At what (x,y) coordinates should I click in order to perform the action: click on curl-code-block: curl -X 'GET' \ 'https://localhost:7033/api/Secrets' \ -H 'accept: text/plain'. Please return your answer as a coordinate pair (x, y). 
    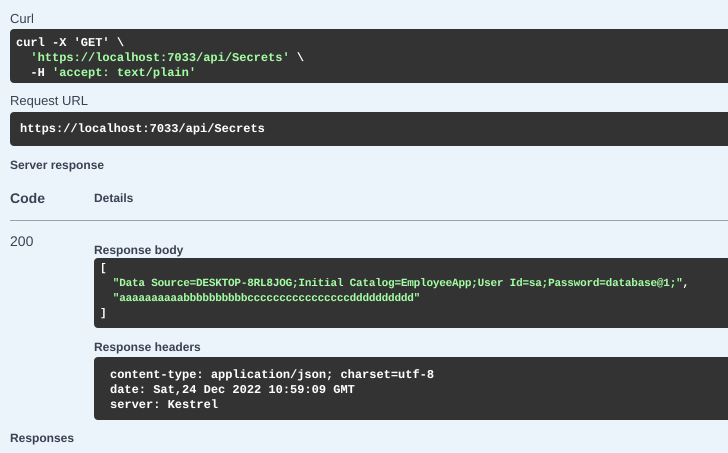
    Looking at the image, I should click on (369, 56).